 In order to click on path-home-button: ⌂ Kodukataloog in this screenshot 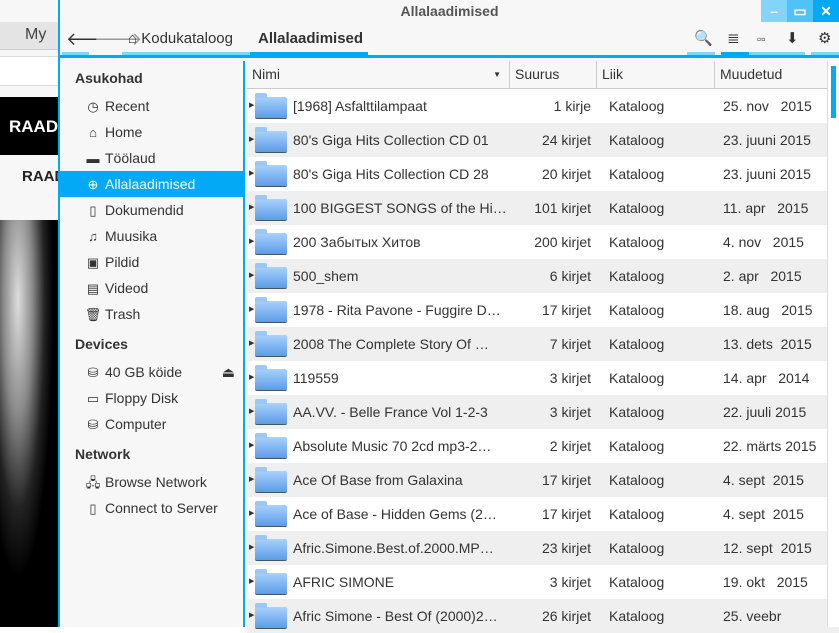, I will do `click(180, 39)`.